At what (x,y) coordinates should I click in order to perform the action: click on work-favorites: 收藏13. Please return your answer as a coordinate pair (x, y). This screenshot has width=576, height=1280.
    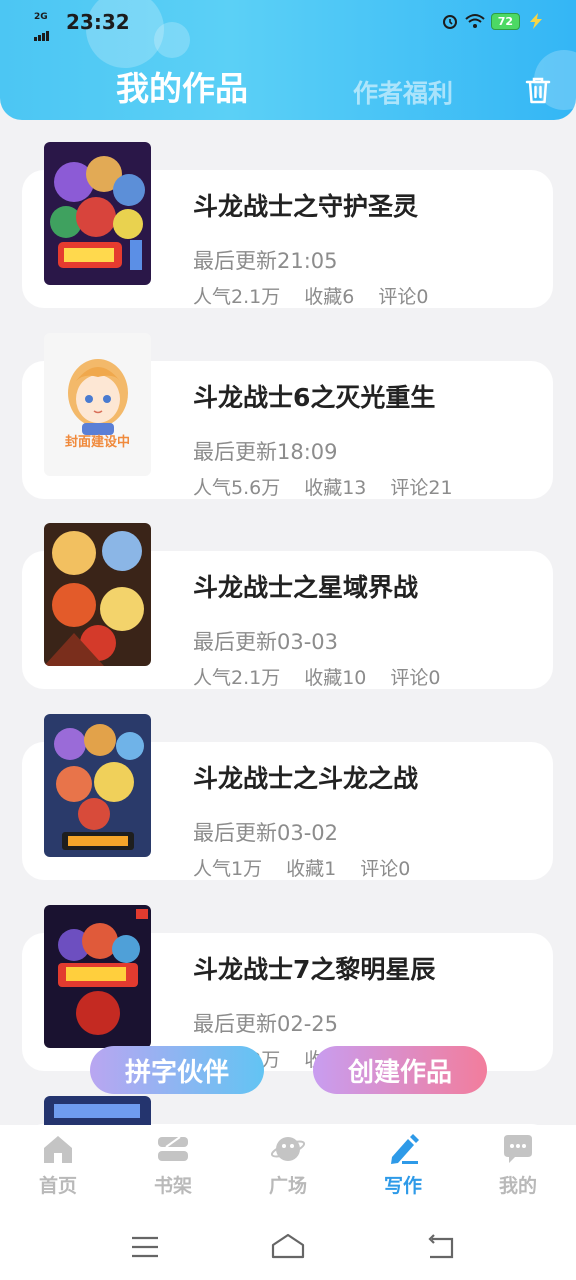
    Looking at the image, I should click on (335, 488).